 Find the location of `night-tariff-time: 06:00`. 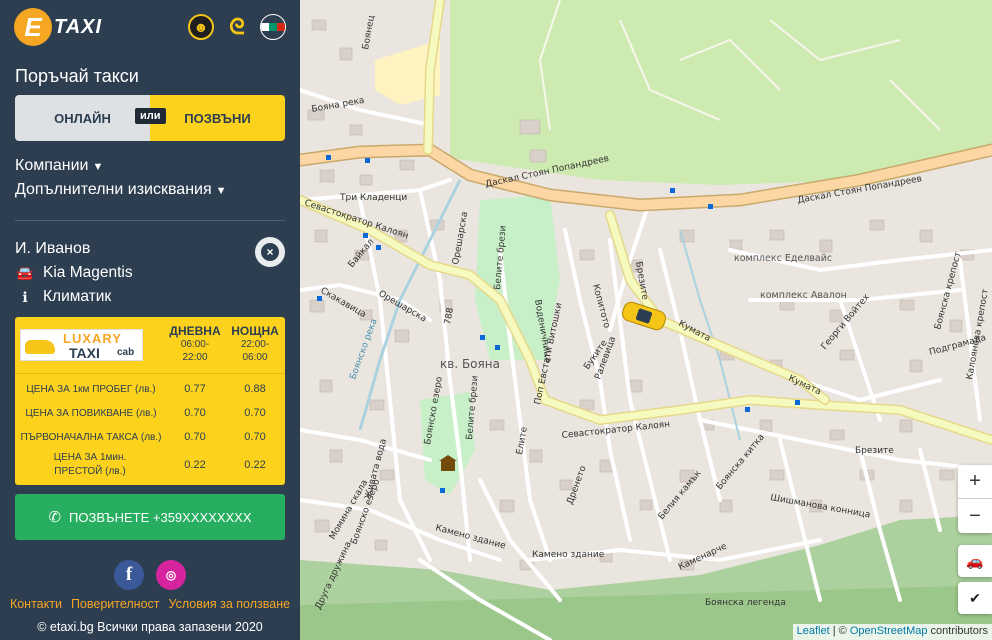

night-tariff-time: 06:00 is located at coordinates (255, 357).